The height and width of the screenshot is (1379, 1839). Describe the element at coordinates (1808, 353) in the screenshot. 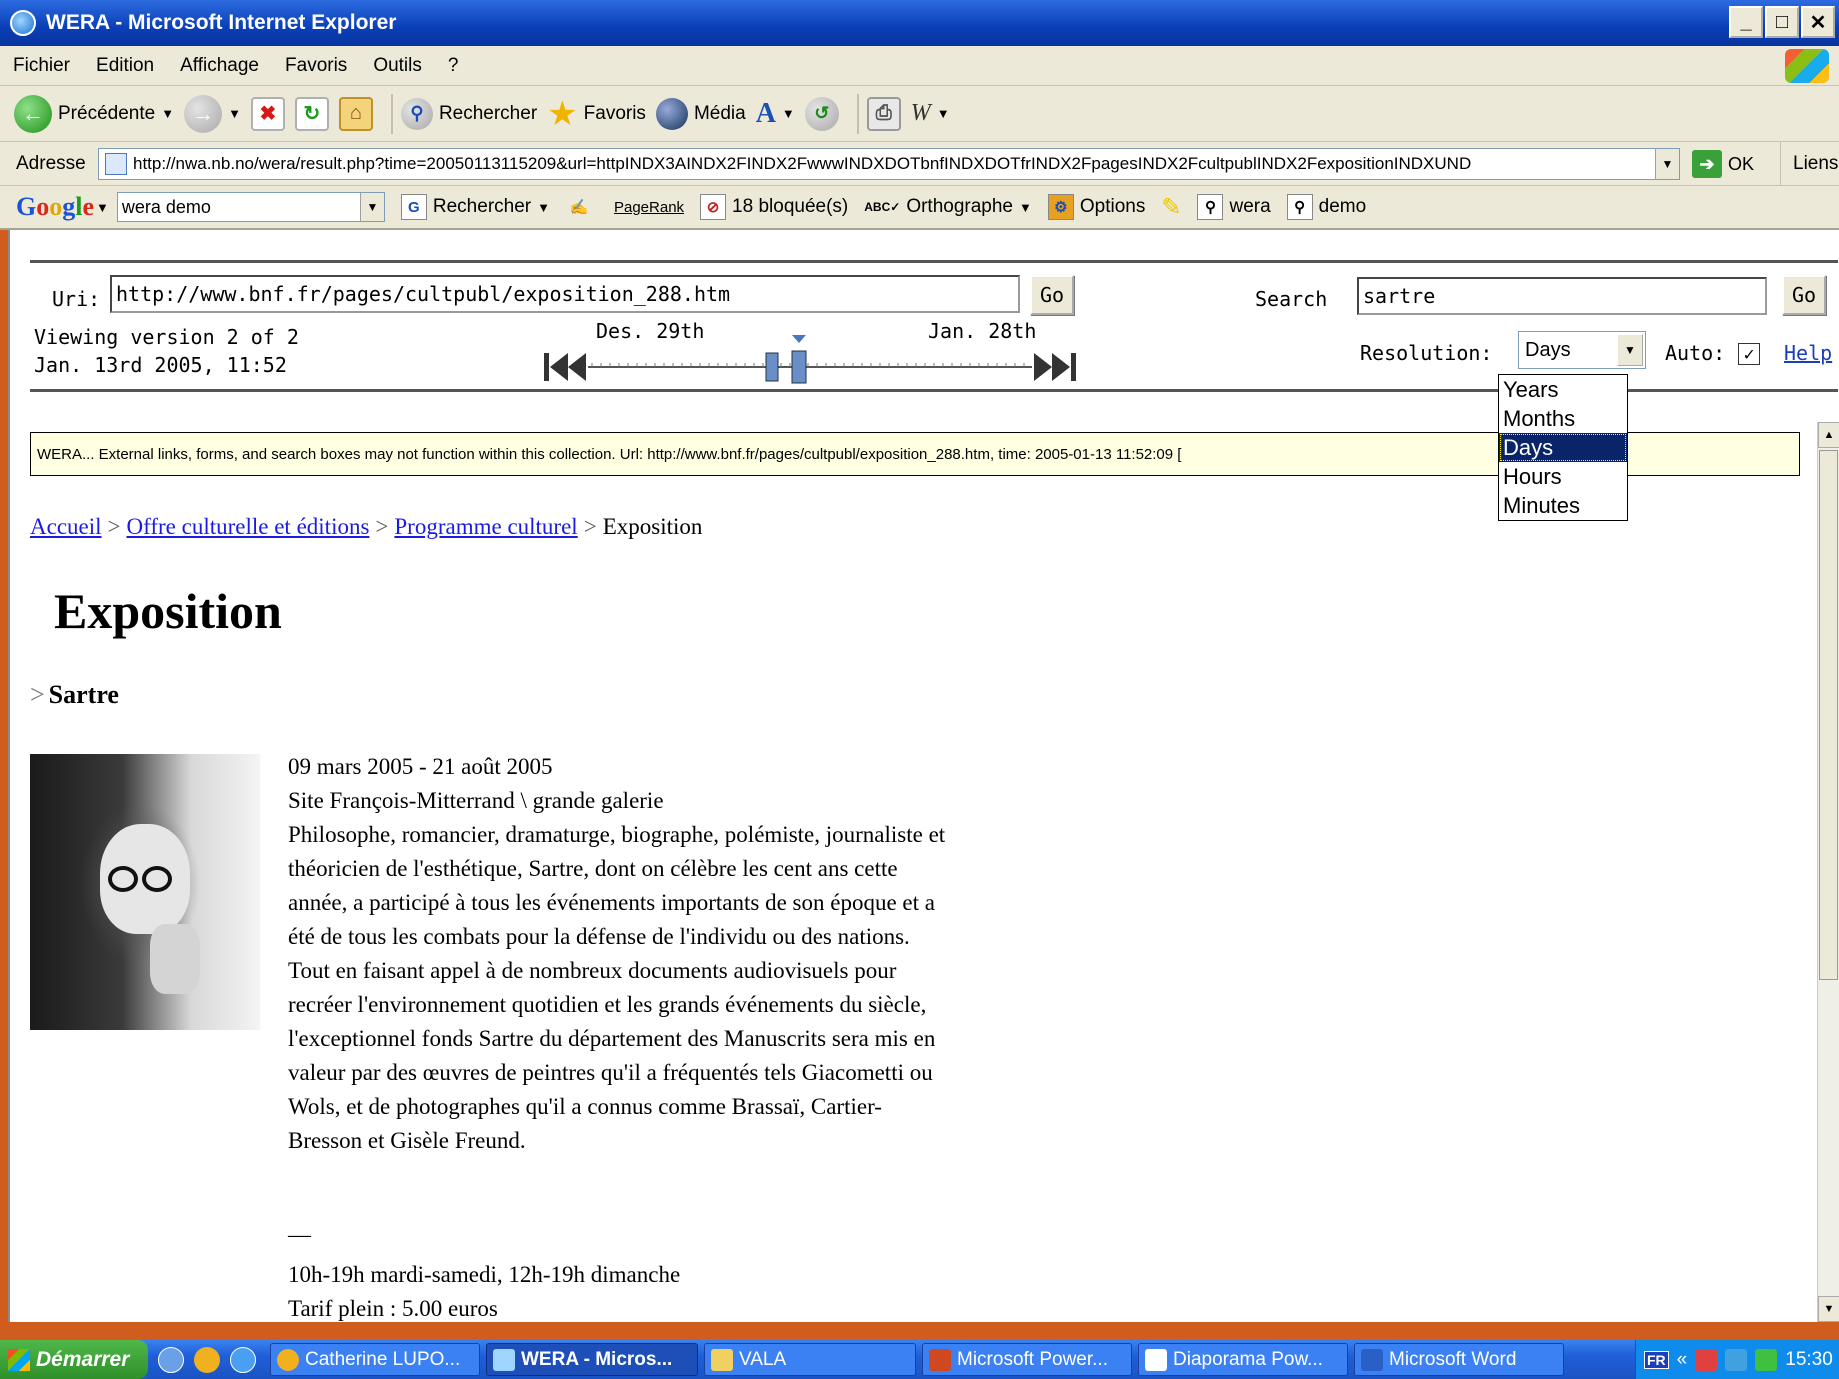

I see `help-link: Help` at that location.